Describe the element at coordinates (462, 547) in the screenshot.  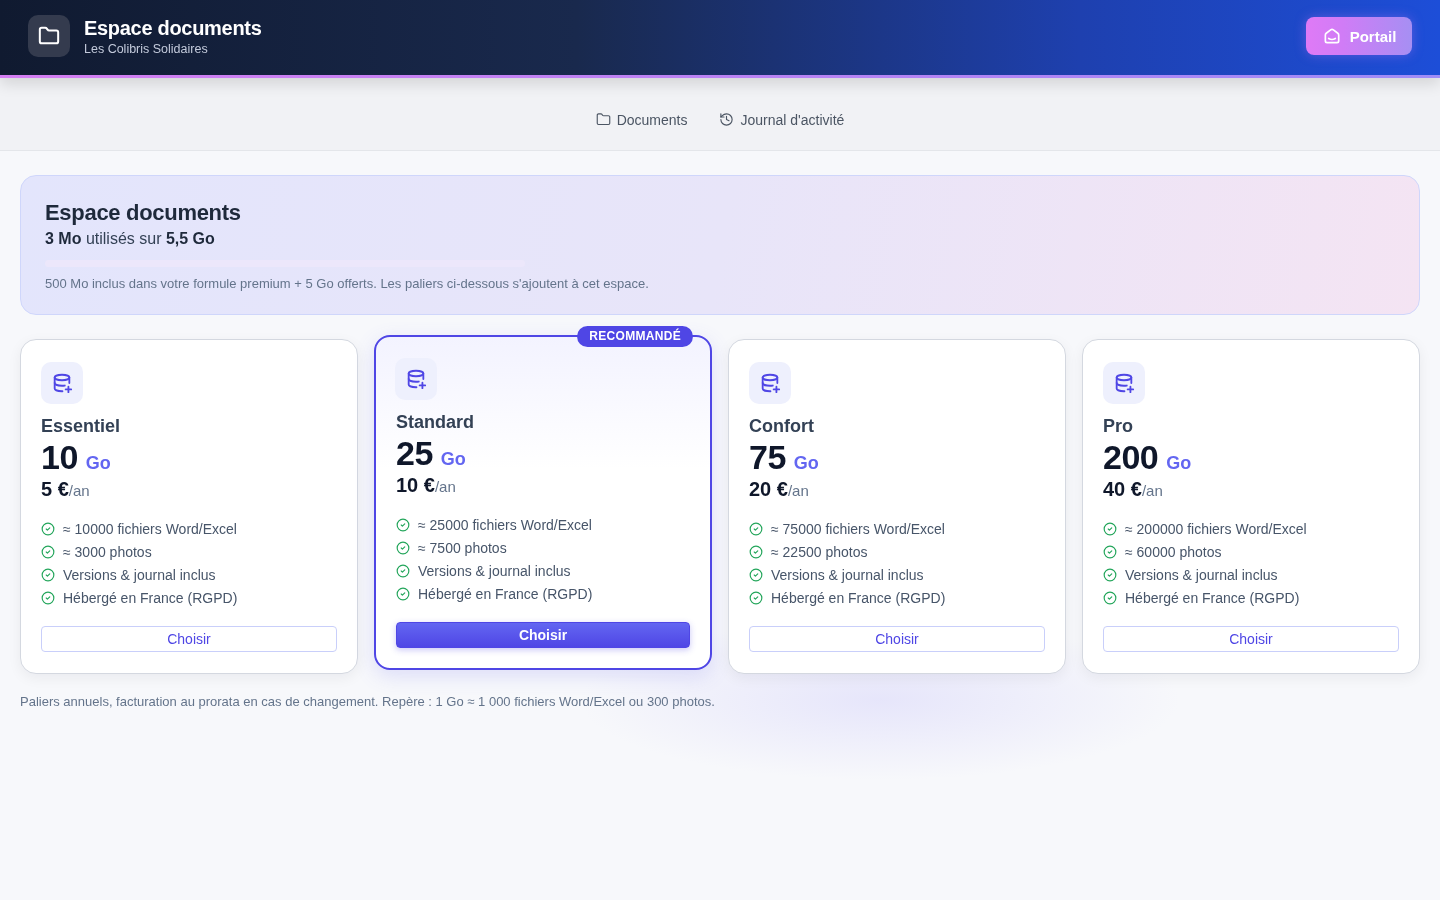
I see `plan-feature: ≈ 7500 photos` at that location.